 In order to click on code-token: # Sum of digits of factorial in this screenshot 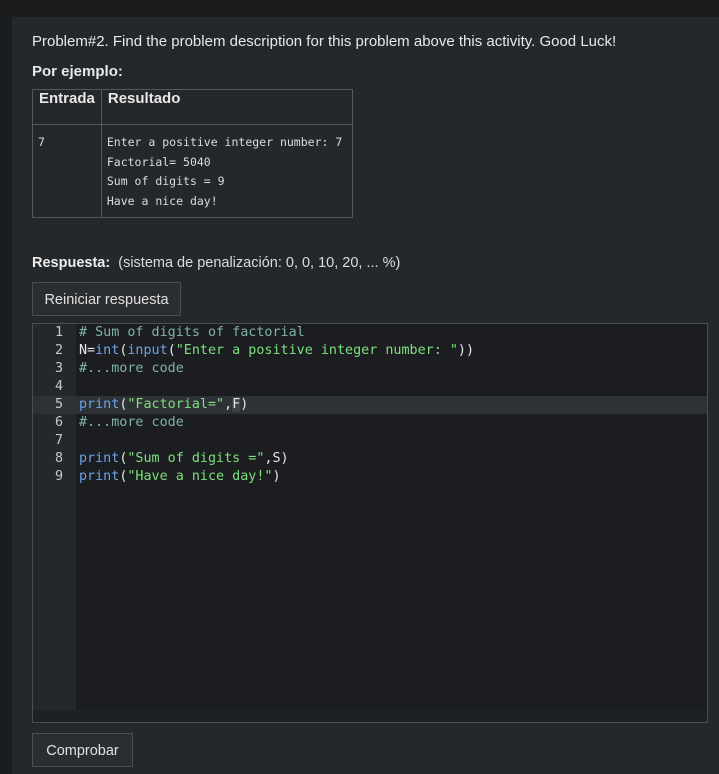, I will do `click(192, 332)`.